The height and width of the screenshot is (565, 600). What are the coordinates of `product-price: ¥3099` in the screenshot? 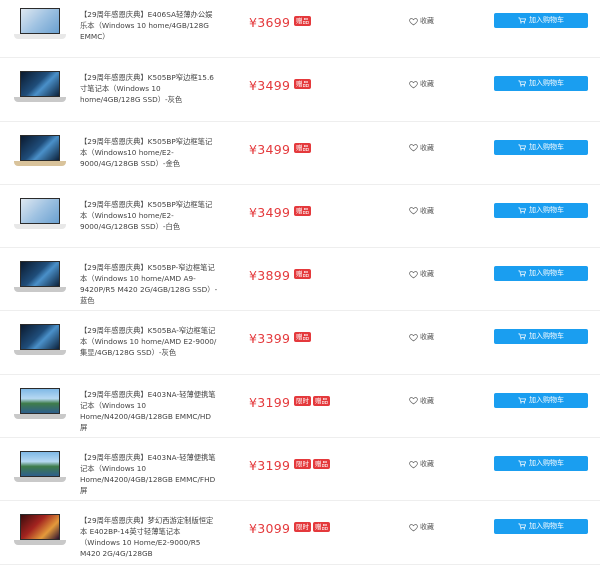 It's located at (270, 529).